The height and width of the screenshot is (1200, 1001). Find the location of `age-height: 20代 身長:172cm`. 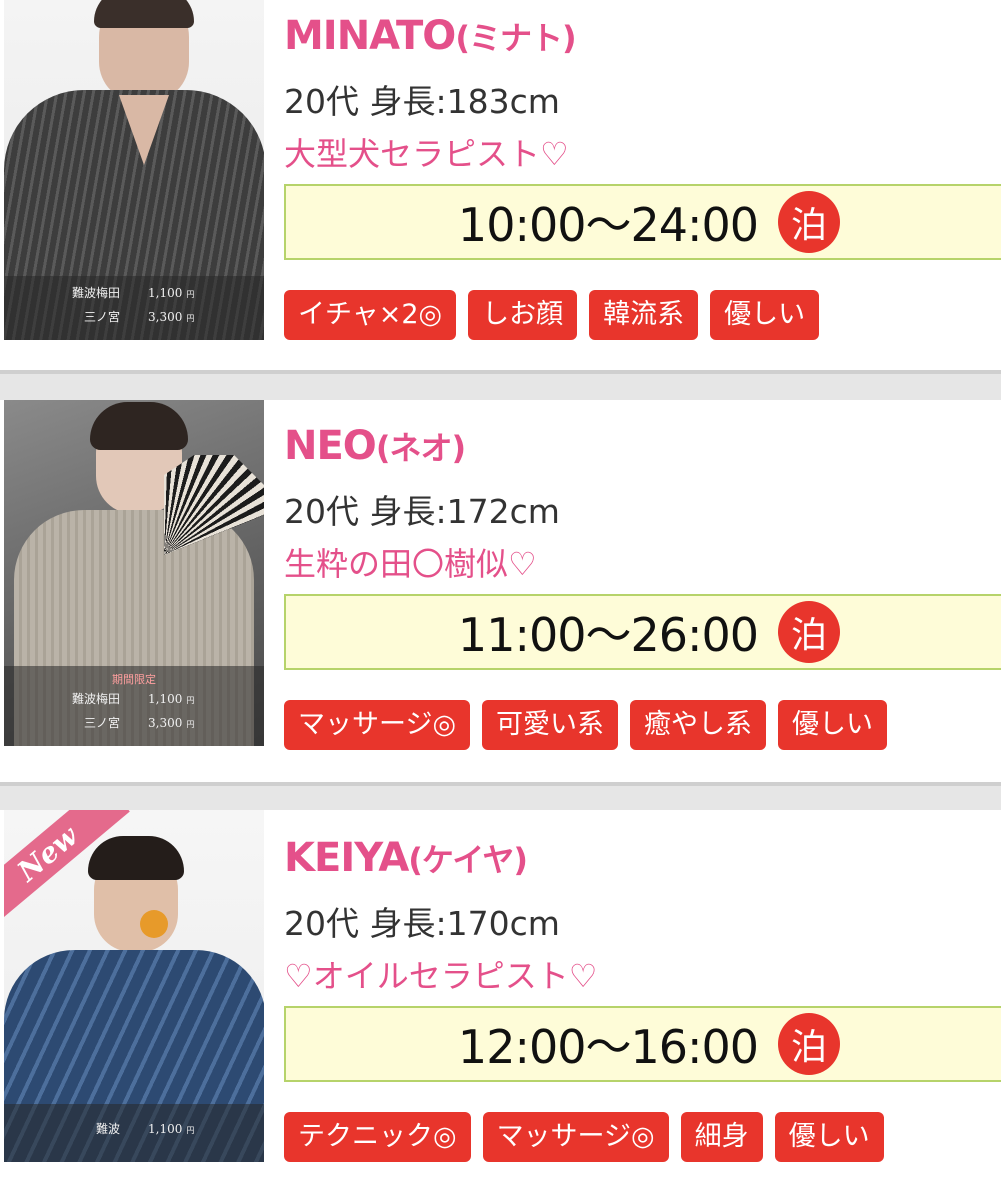

age-height: 20代 身長:172cm is located at coordinates (422, 511).